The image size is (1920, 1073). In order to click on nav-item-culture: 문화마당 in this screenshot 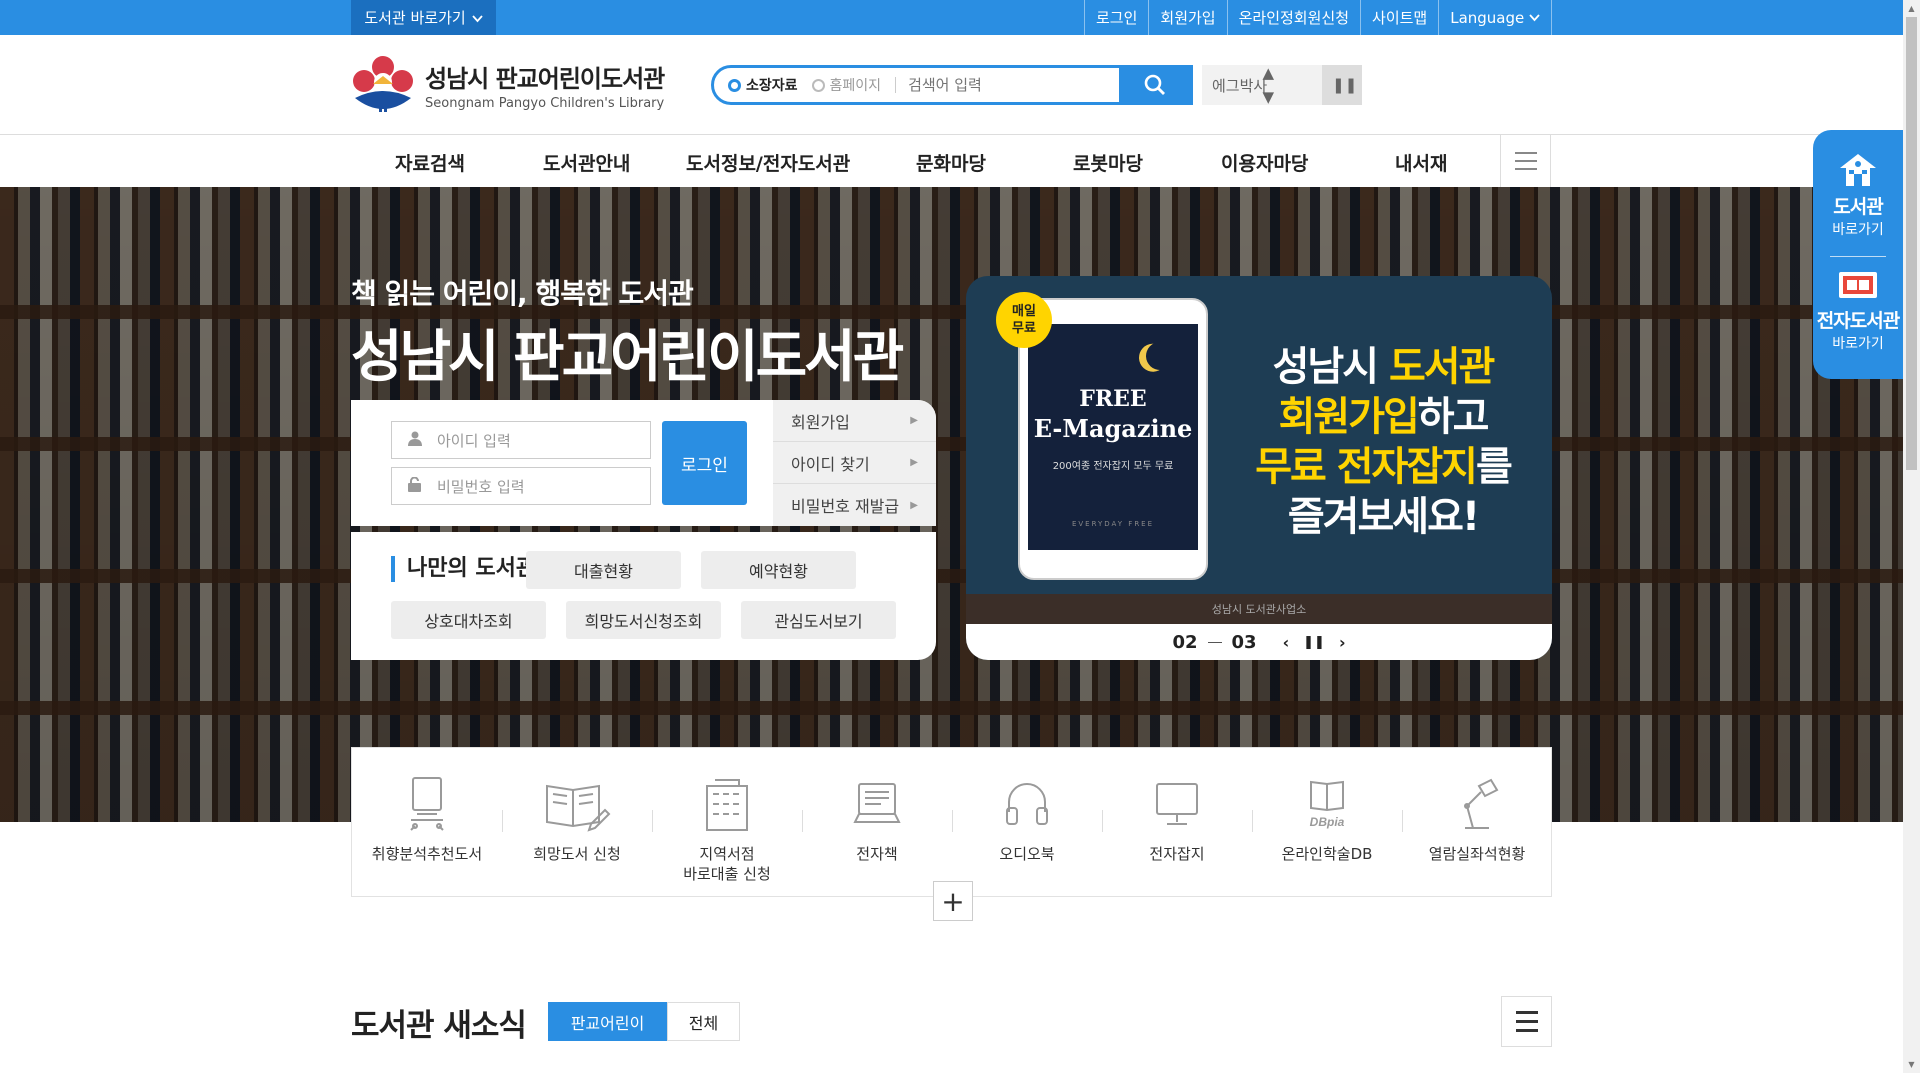, I will do `click(951, 162)`.